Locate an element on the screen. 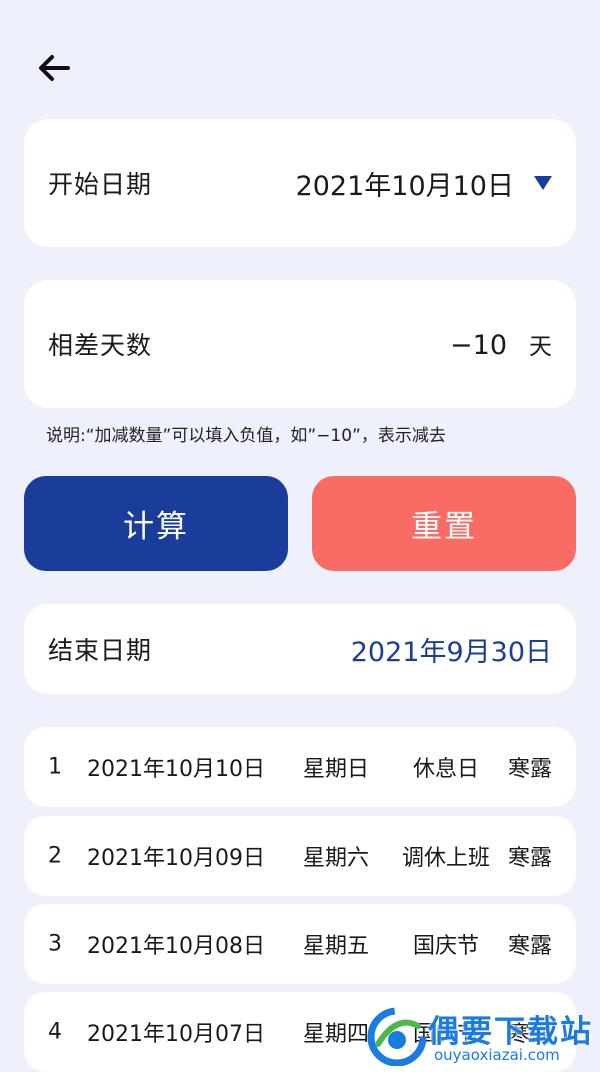  back-button is located at coordinates (54, 68).